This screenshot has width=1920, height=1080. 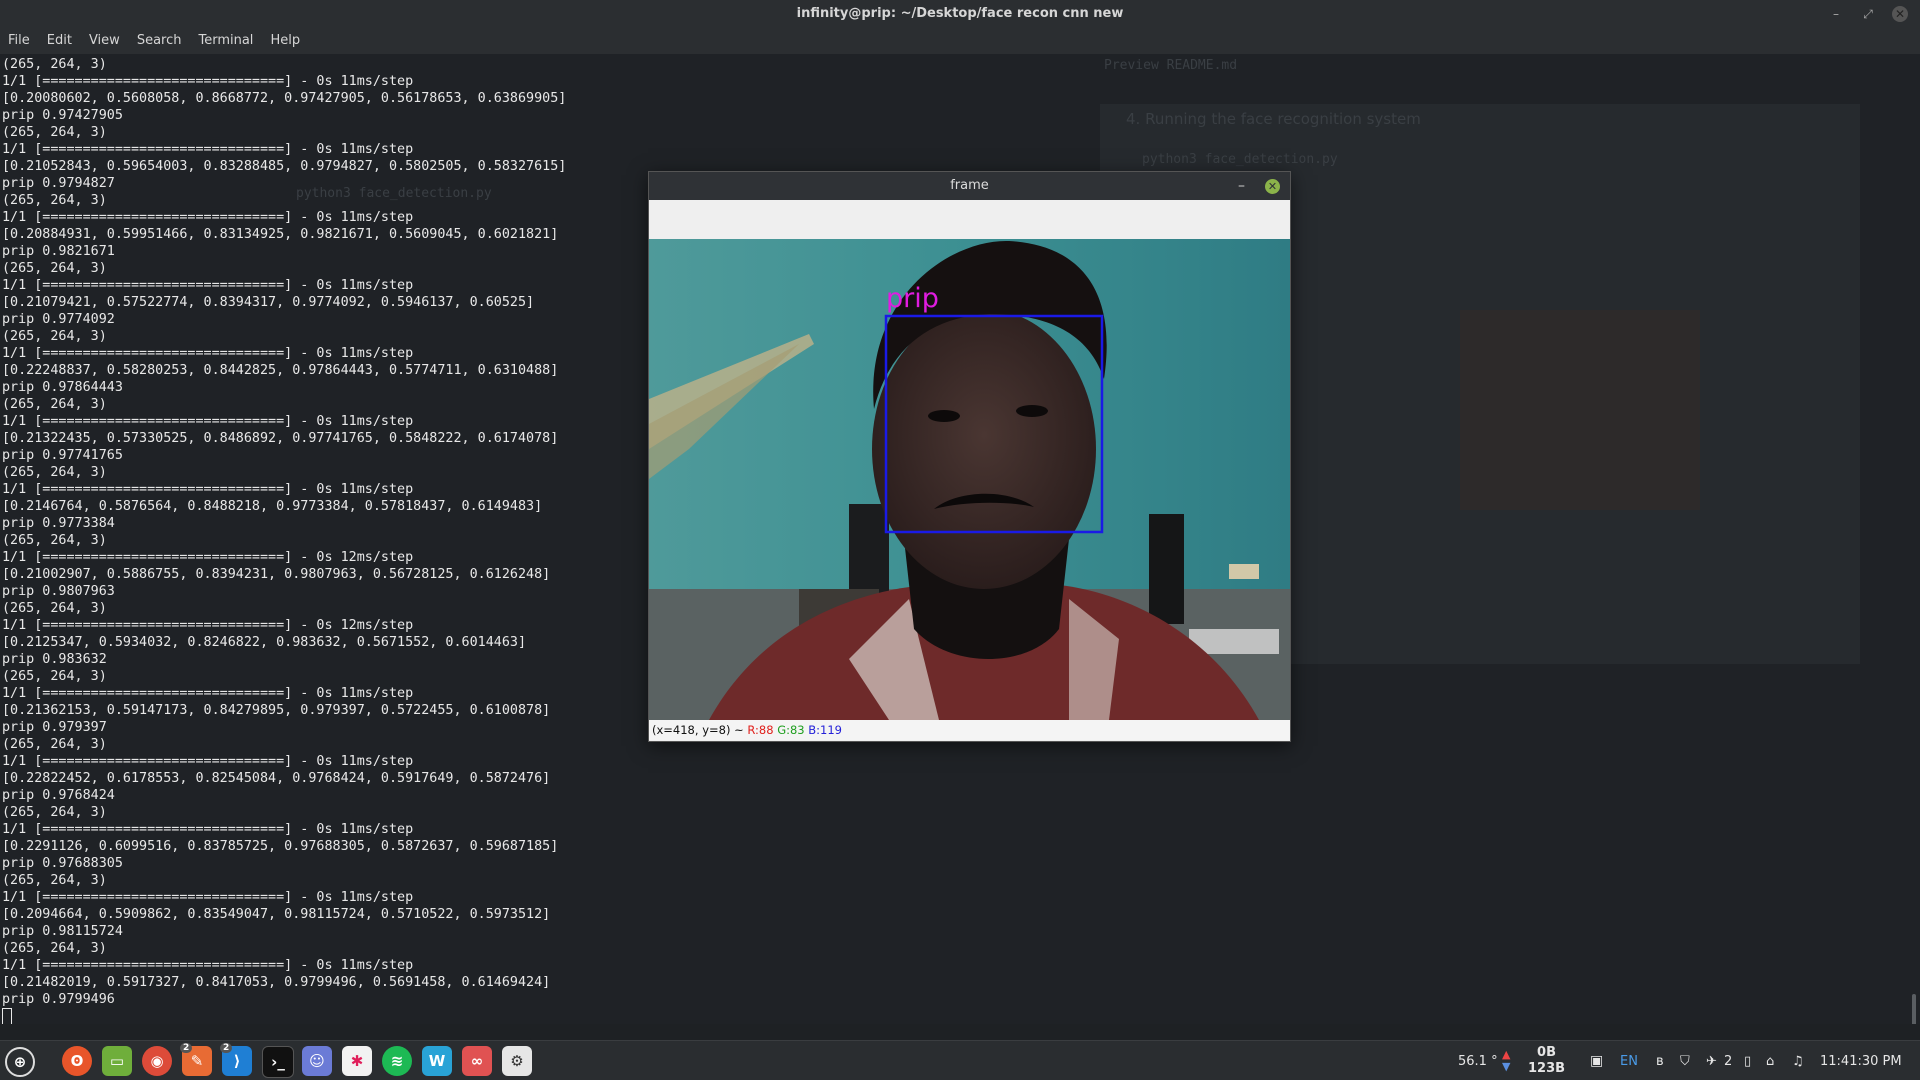 I want to click on terminal-scrollbar, so click(x=1914, y=1009).